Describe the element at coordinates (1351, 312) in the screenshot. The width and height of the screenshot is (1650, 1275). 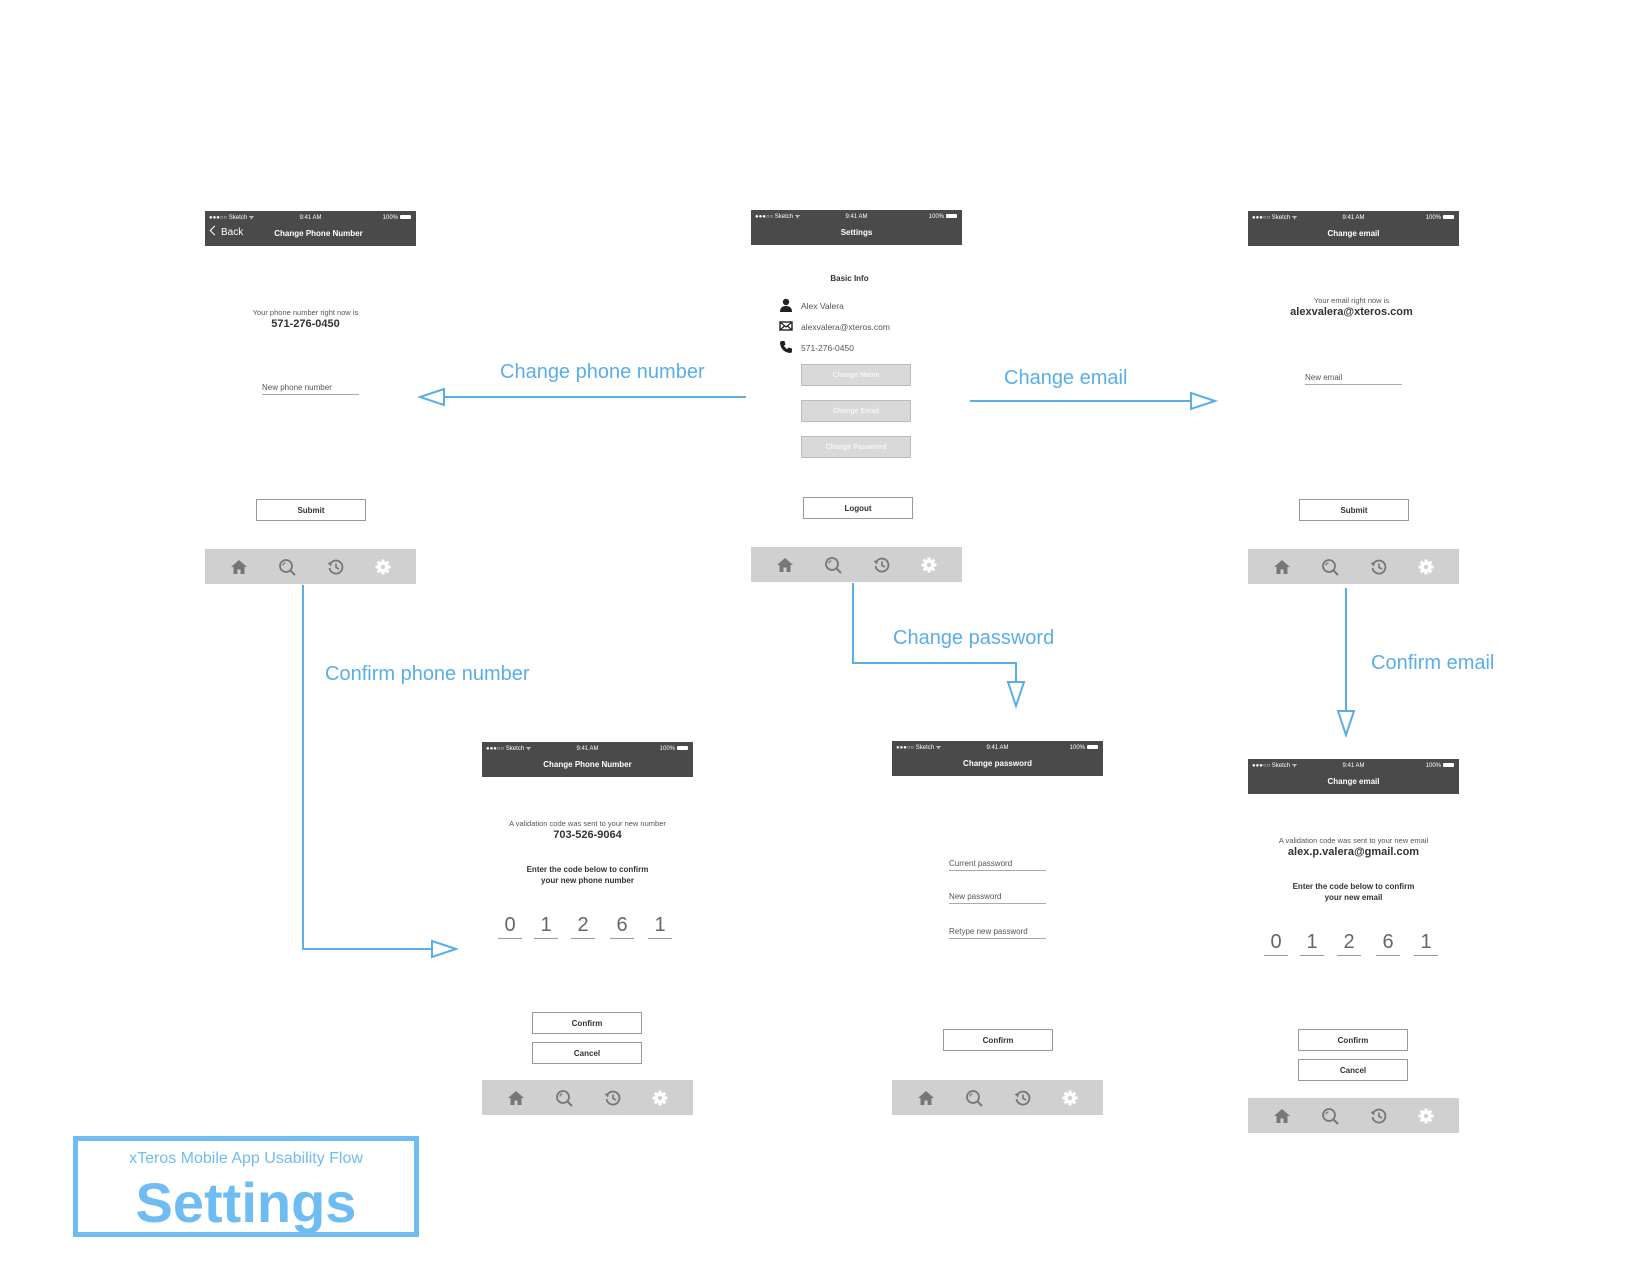
I see `current-email-value: alexvalera@xteros.com` at that location.